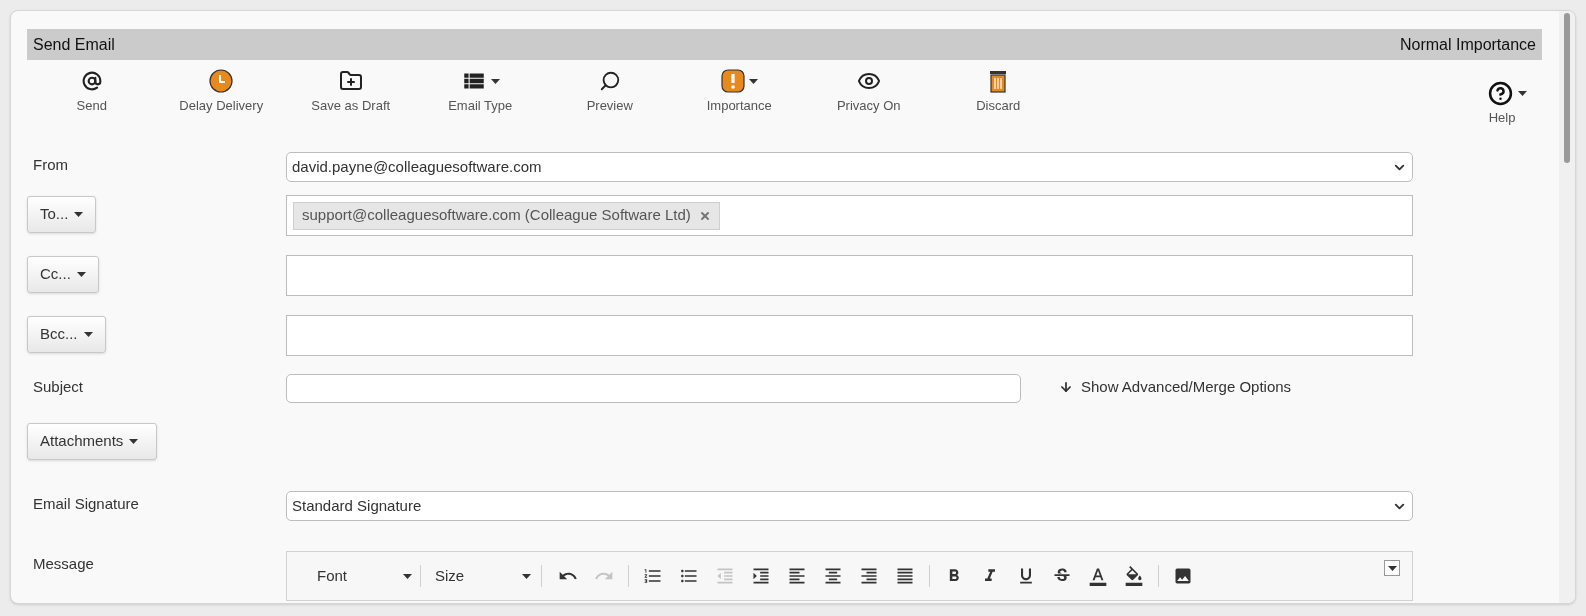  I want to click on arrow-down-icon, so click(1066, 387).